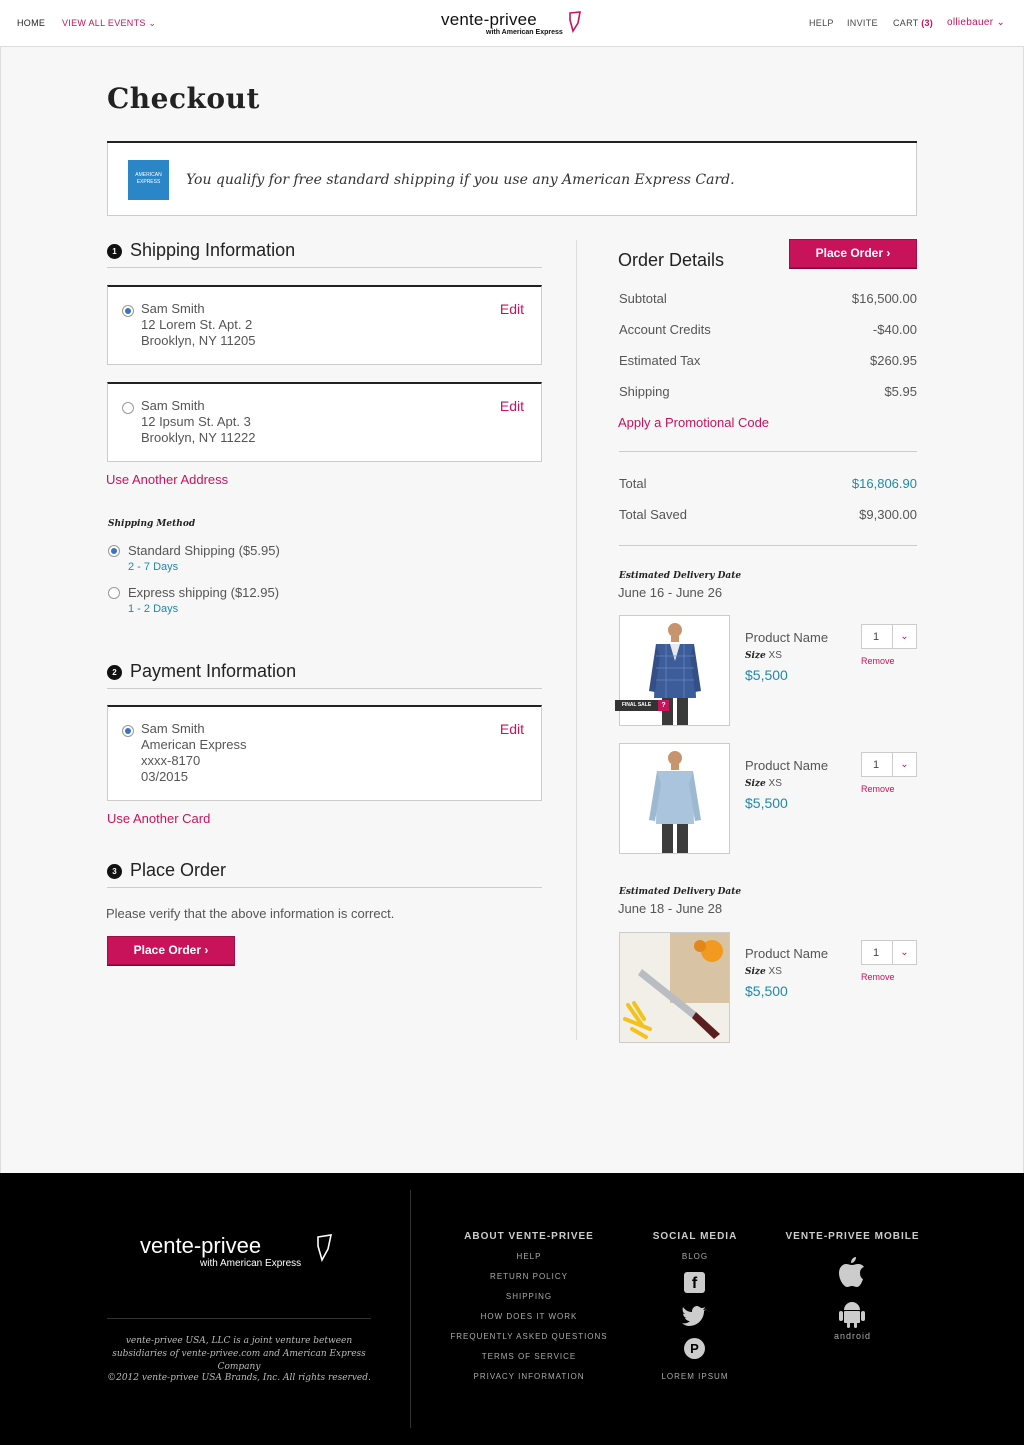 The image size is (1024, 1445). I want to click on address-line2: Brooklyn, NY 11222, so click(198, 437).